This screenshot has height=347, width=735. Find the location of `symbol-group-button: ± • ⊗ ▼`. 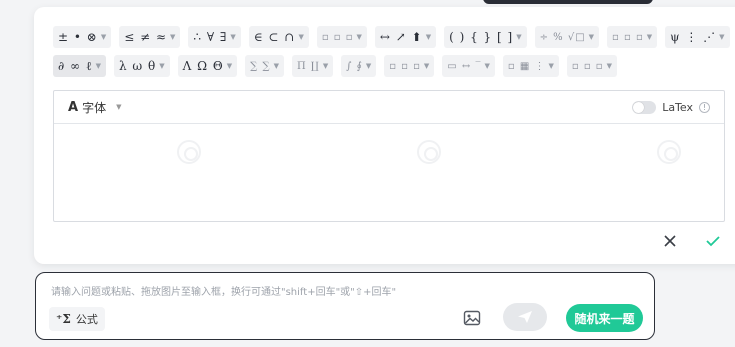

symbol-group-button: ± • ⊗ ▼ is located at coordinates (82, 37).